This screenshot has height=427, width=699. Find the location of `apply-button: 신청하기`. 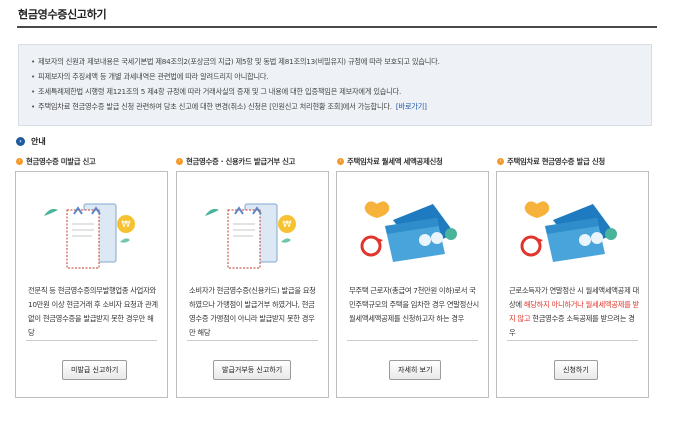

apply-button: 신청하기 is located at coordinates (576, 370).